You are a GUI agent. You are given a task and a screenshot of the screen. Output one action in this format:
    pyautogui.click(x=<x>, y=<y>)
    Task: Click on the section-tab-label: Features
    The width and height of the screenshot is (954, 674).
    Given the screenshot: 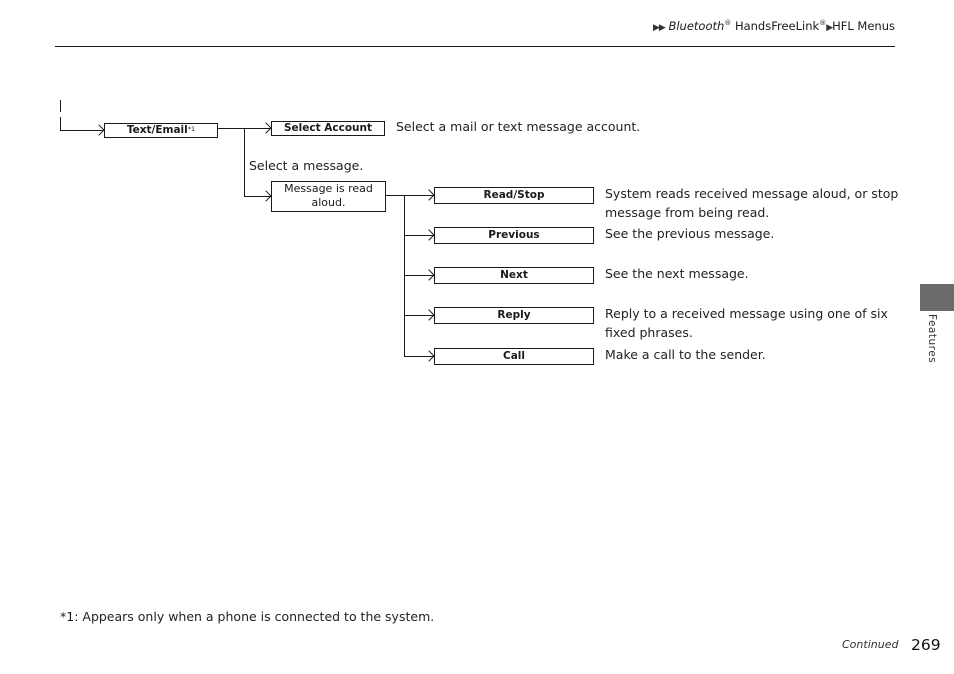 What is the action you would take?
    pyautogui.click(x=932, y=339)
    